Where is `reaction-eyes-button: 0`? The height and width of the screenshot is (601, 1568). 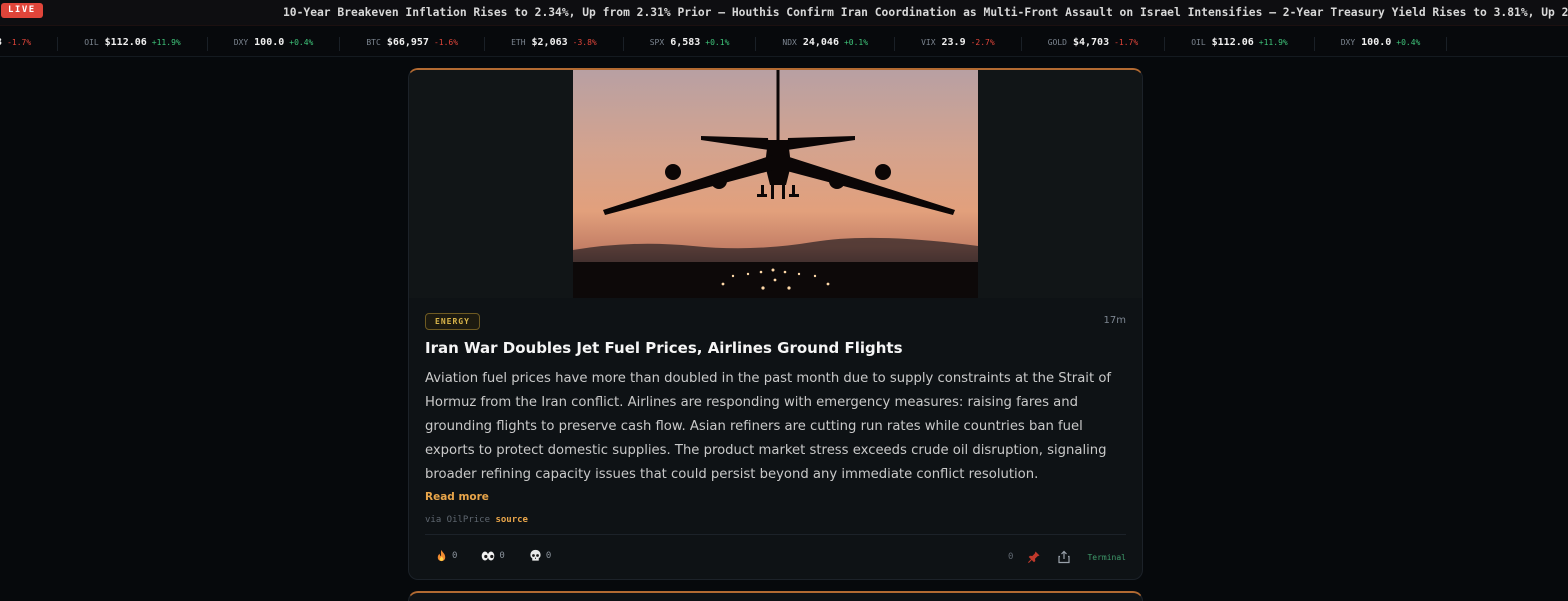
reaction-eyes-button: 0 is located at coordinates (493, 556).